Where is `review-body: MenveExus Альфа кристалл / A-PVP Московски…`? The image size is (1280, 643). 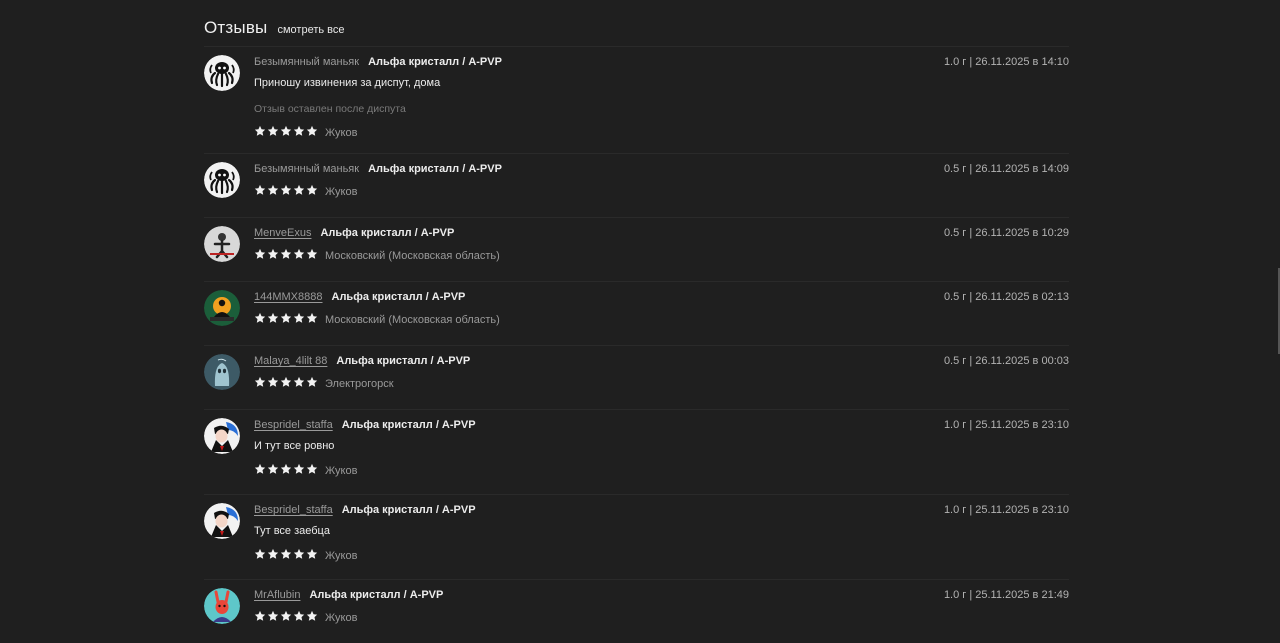
review-body: MenveExus Альфа кристалл / A-PVP Московски… is located at coordinates (661, 240).